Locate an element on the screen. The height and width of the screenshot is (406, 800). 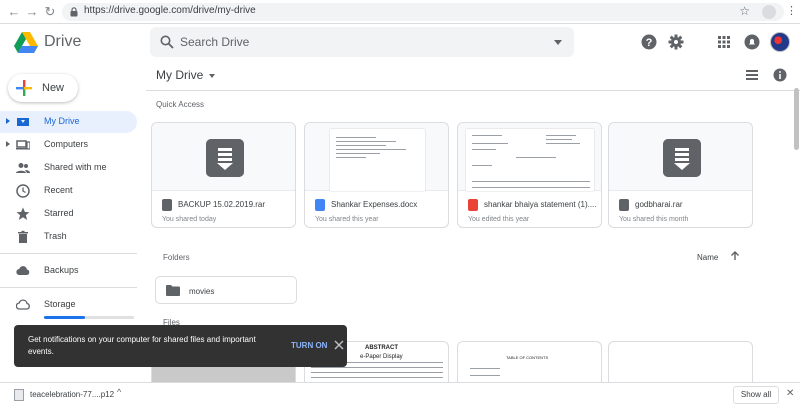
help-icon: ? is located at coordinates (649, 42).